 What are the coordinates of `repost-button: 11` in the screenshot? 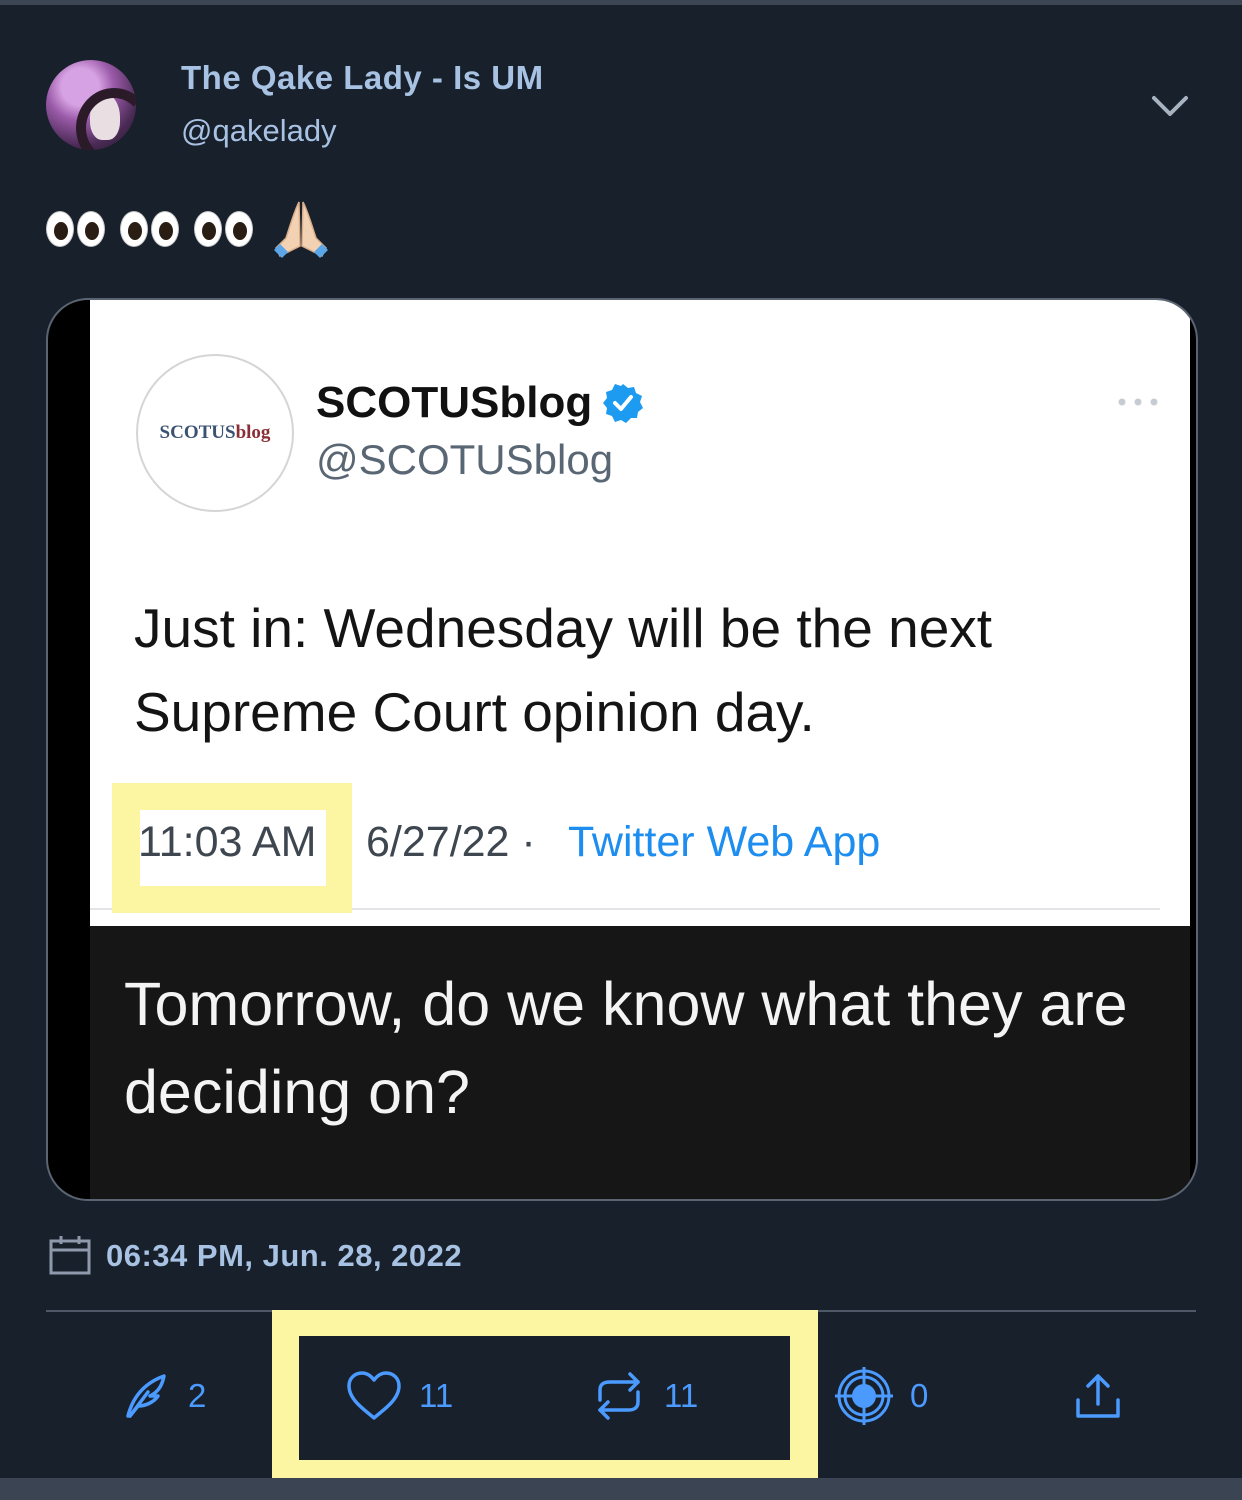 It's located at (644, 1396).